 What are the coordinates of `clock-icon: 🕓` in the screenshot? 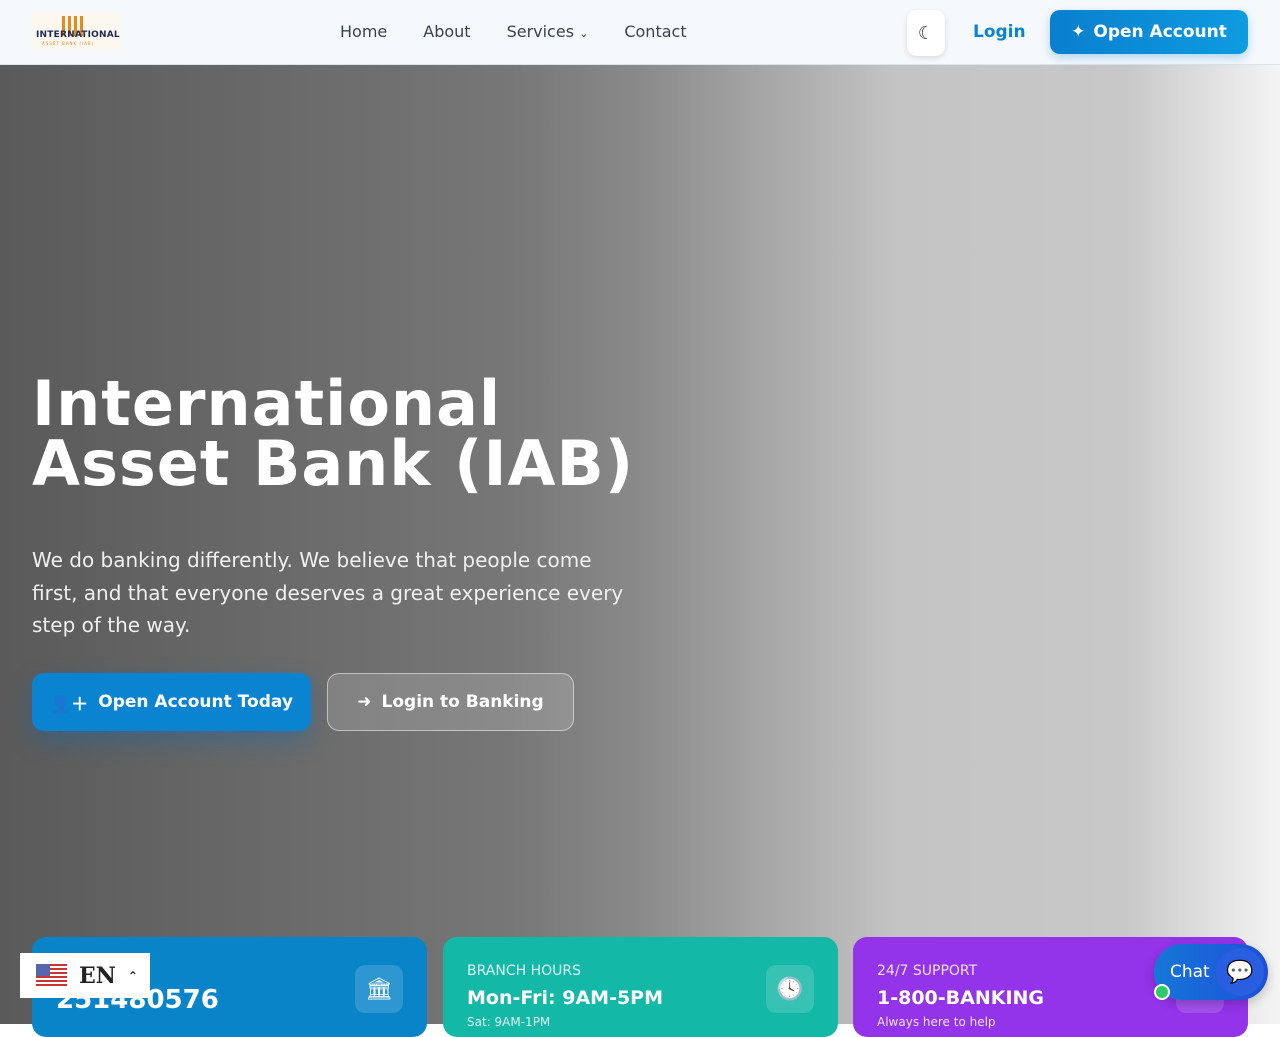 It's located at (790, 989).